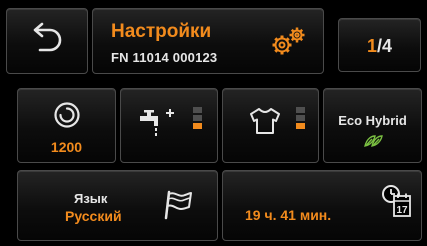 This screenshot has height=246, width=427. I want to click on spin-speed-button: 1200, so click(66, 125).